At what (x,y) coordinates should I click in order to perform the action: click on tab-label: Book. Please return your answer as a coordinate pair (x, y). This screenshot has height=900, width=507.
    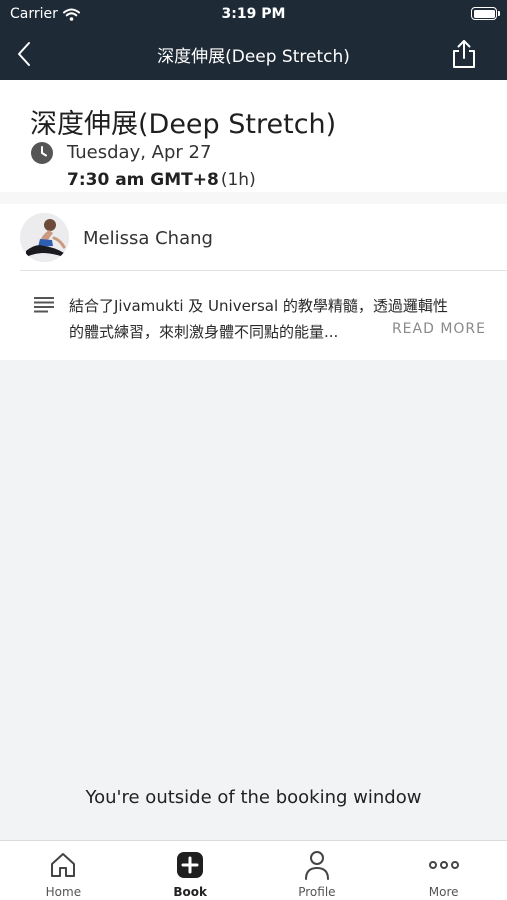
    Looking at the image, I should click on (190, 892).